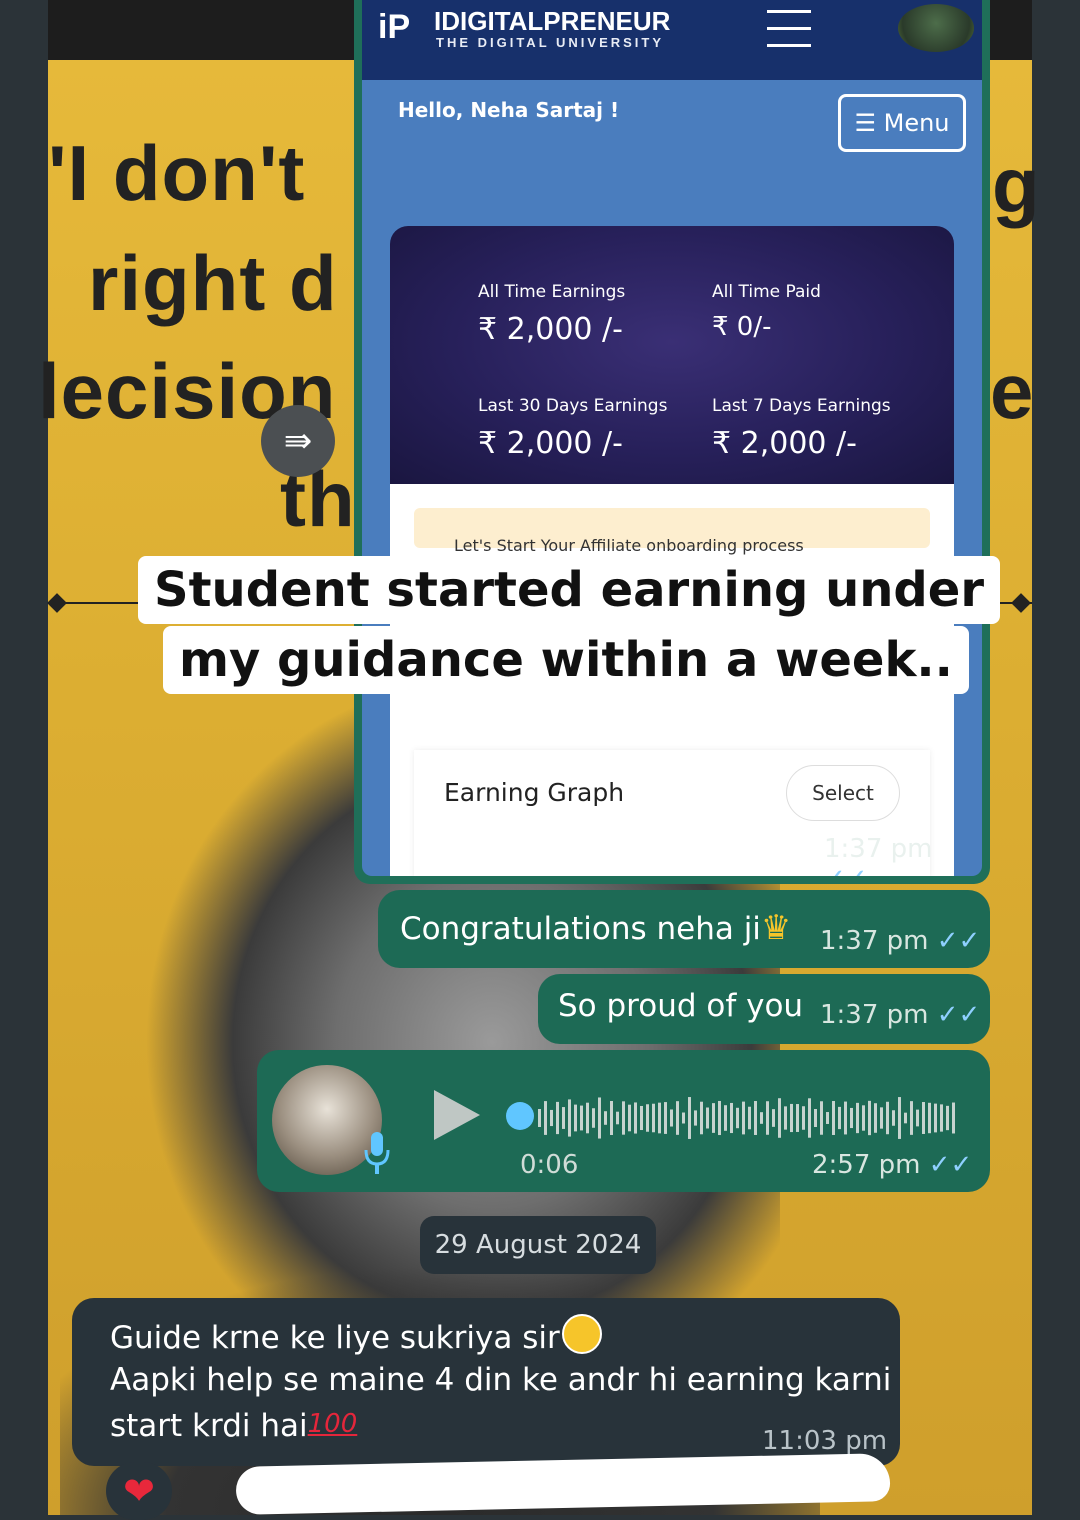  What do you see at coordinates (776, 928) in the screenshot?
I see `crown-emoji-icon: ♛` at bounding box center [776, 928].